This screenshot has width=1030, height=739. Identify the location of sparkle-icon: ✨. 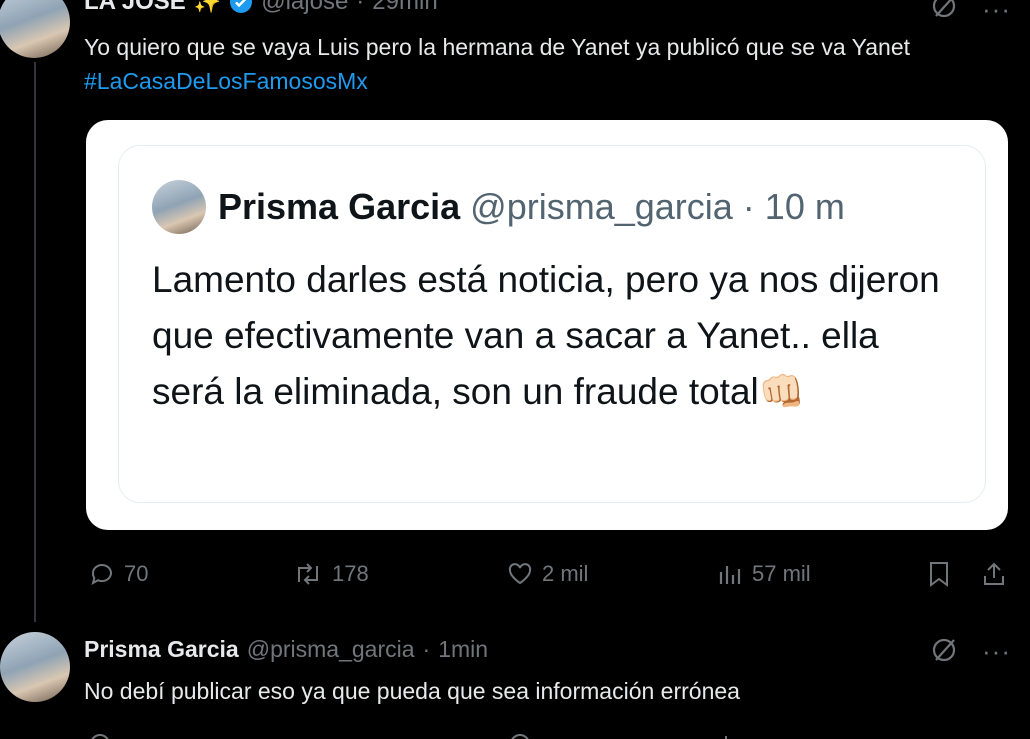
(207, 7).